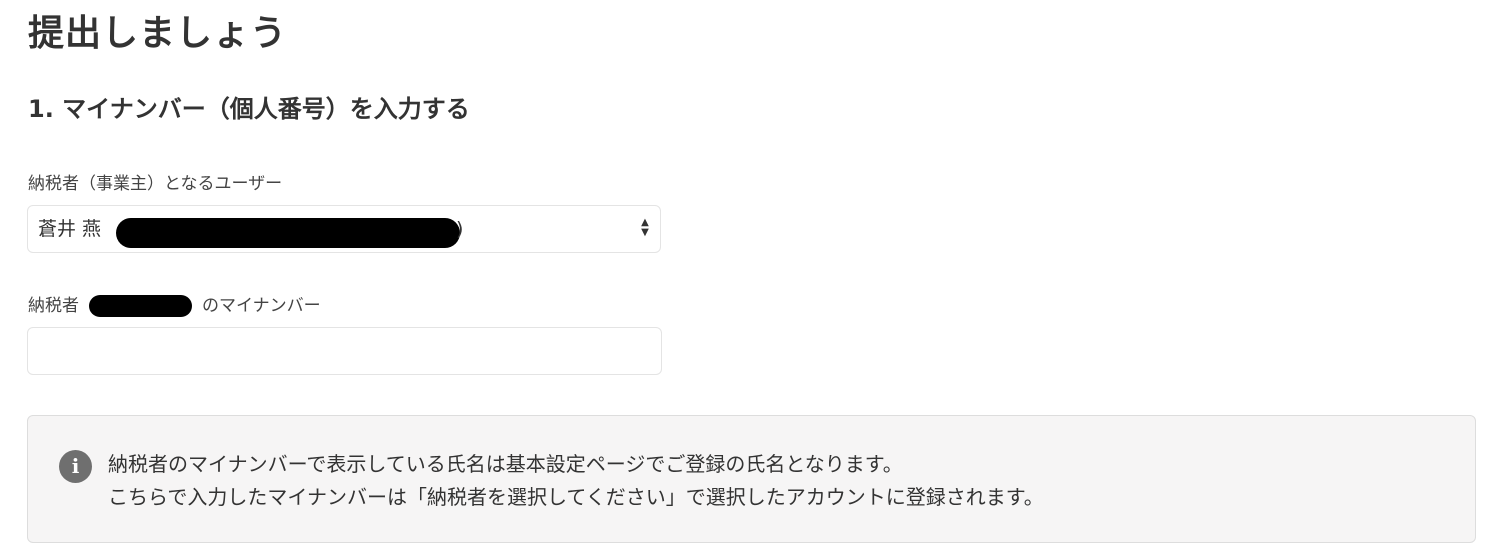  What do you see at coordinates (261, 306) in the screenshot?
I see `mynumber-label-suffix: のマイナンバー` at bounding box center [261, 306].